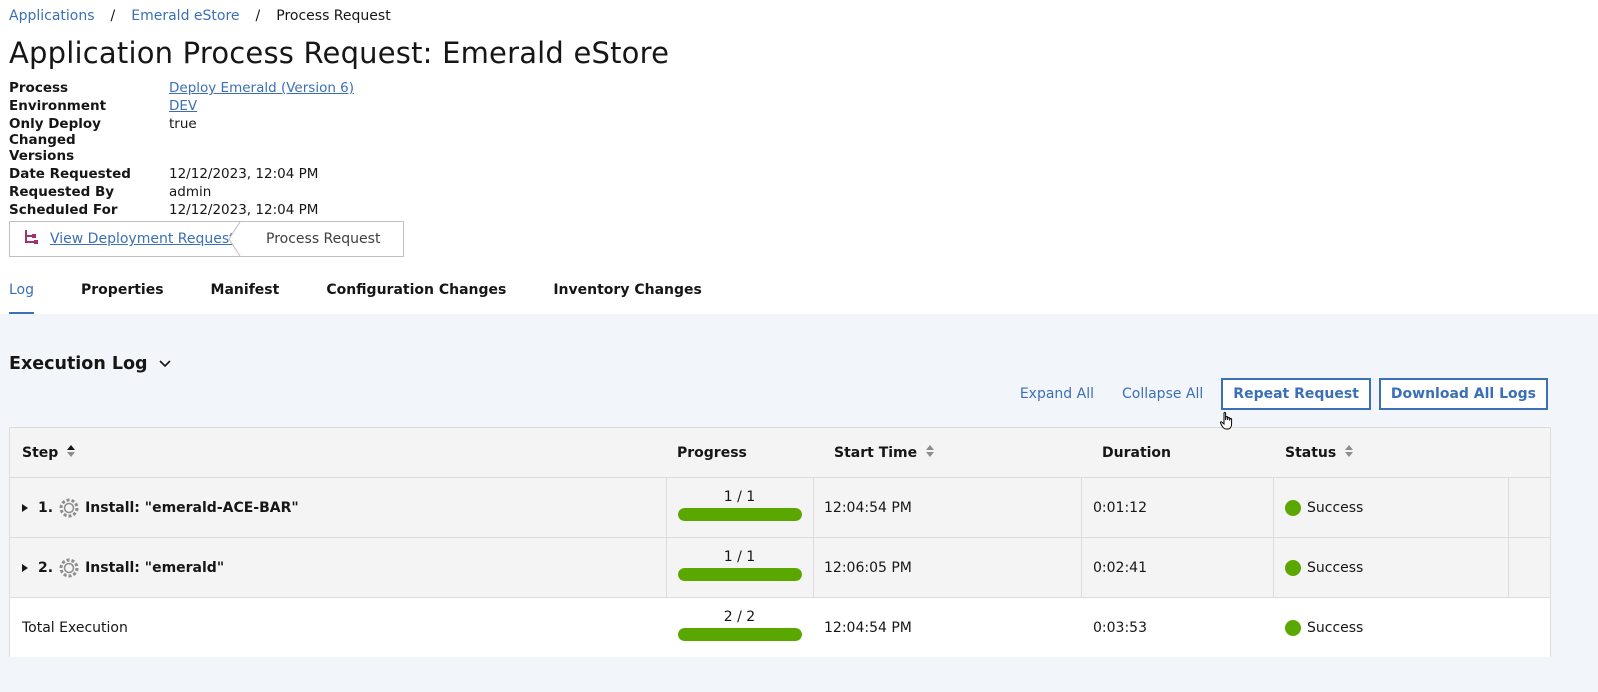 This screenshot has height=692, width=1598. Describe the element at coordinates (876, 452) in the screenshot. I see `column-label: Start Time` at that location.